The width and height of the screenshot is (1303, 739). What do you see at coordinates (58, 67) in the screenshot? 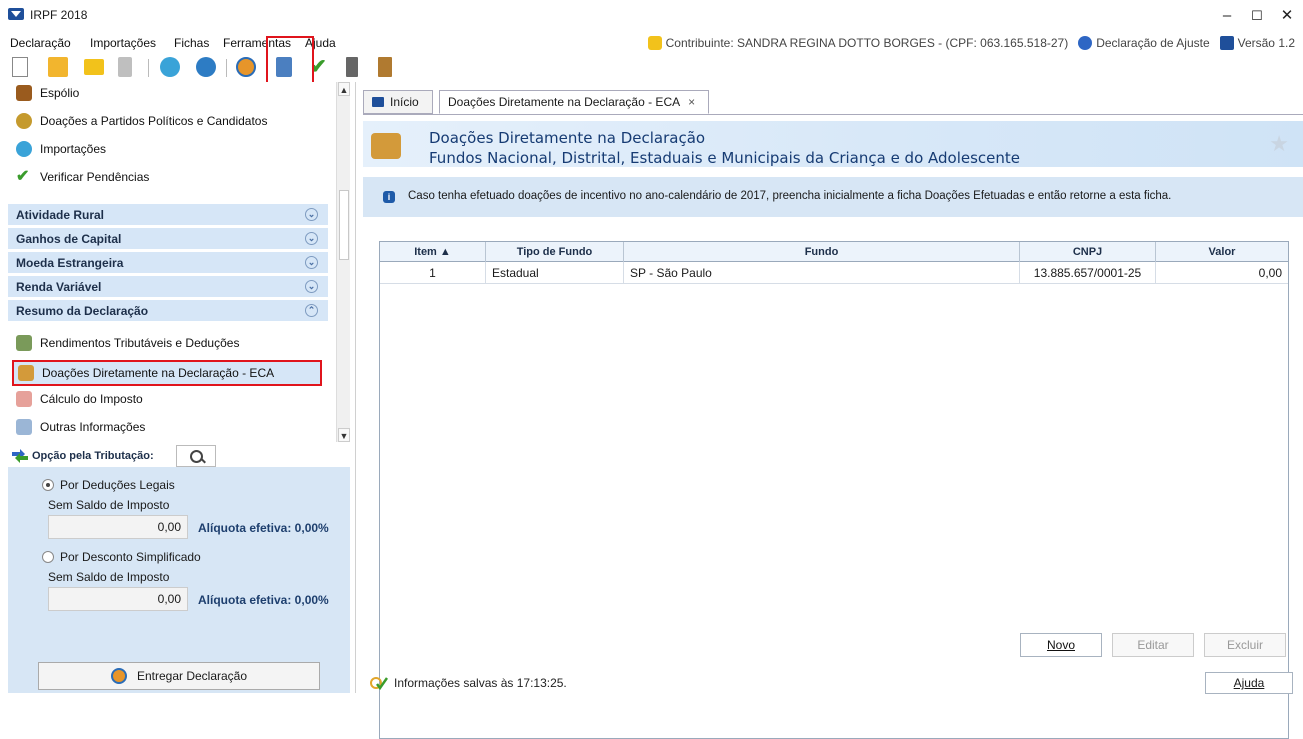
I see `open-folder-icon` at bounding box center [58, 67].